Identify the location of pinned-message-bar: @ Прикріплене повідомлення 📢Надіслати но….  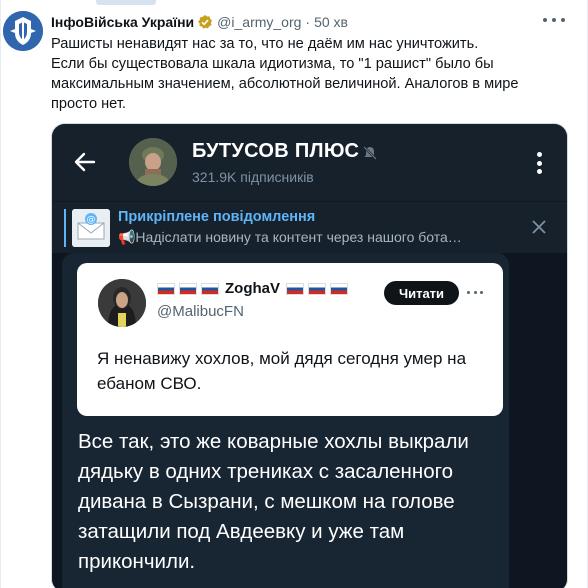
(309, 227).